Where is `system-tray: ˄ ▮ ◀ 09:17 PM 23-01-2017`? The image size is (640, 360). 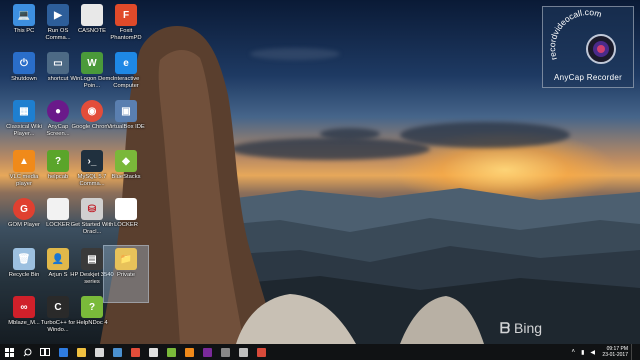 system-tray: ˄ ▮ ◀ 09:17 PM 23-01-2017 is located at coordinates (604, 352).